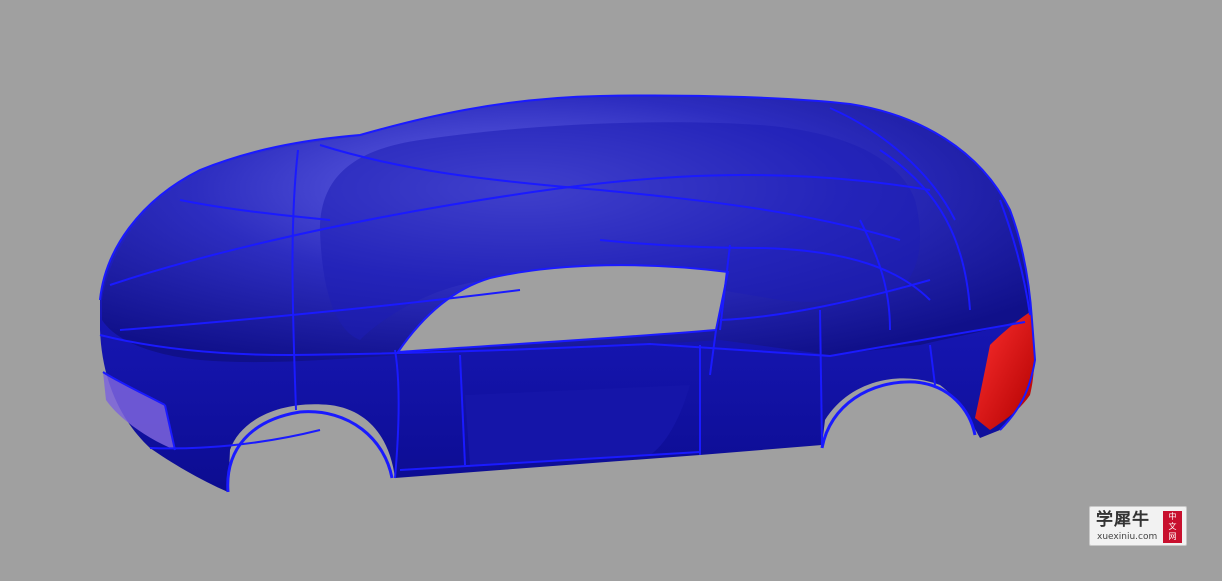 This screenshot has width=1222, height=581. What do you see at coordinates (1123, 520) in the screenshot?
I see `watermark-title: 学犀牛` at bounding box center [1123, 520].